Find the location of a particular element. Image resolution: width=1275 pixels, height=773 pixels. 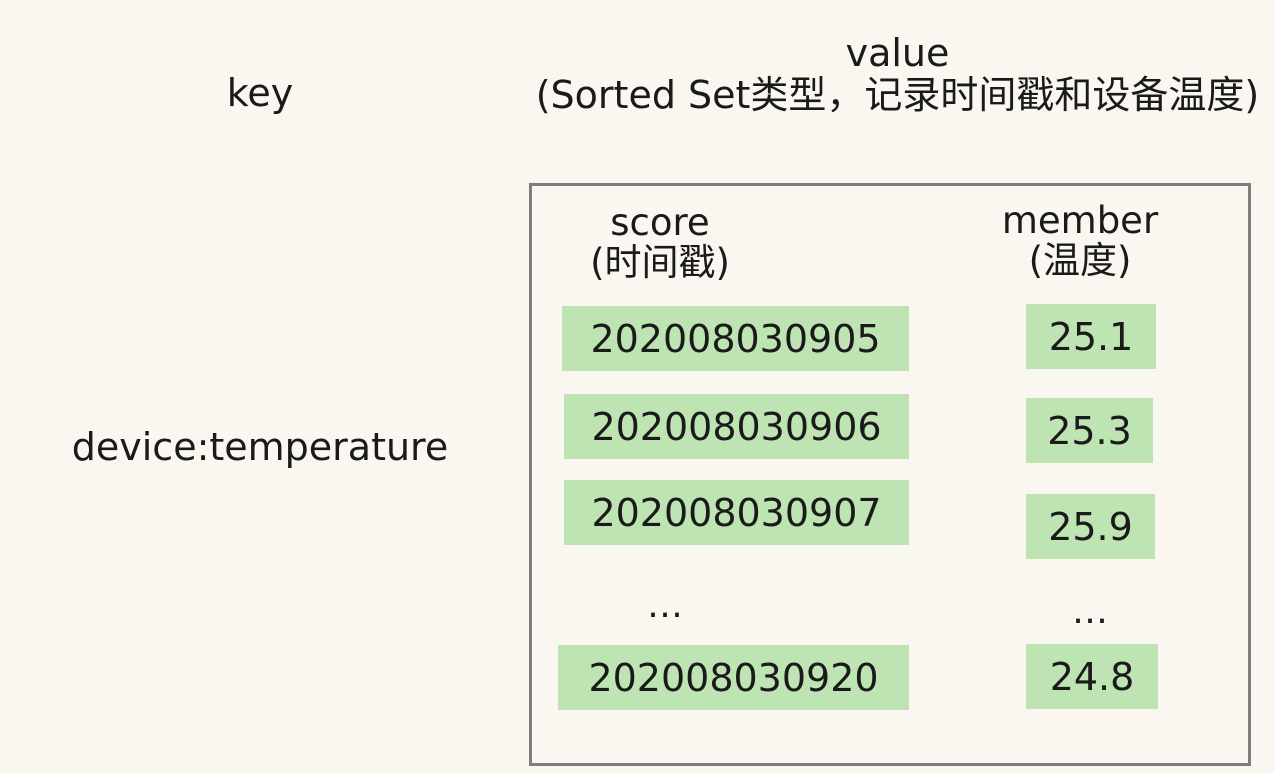

value-header: value (Sorted Set类型，记录时间戳和设备温度) is located at coordinates (892, 74).